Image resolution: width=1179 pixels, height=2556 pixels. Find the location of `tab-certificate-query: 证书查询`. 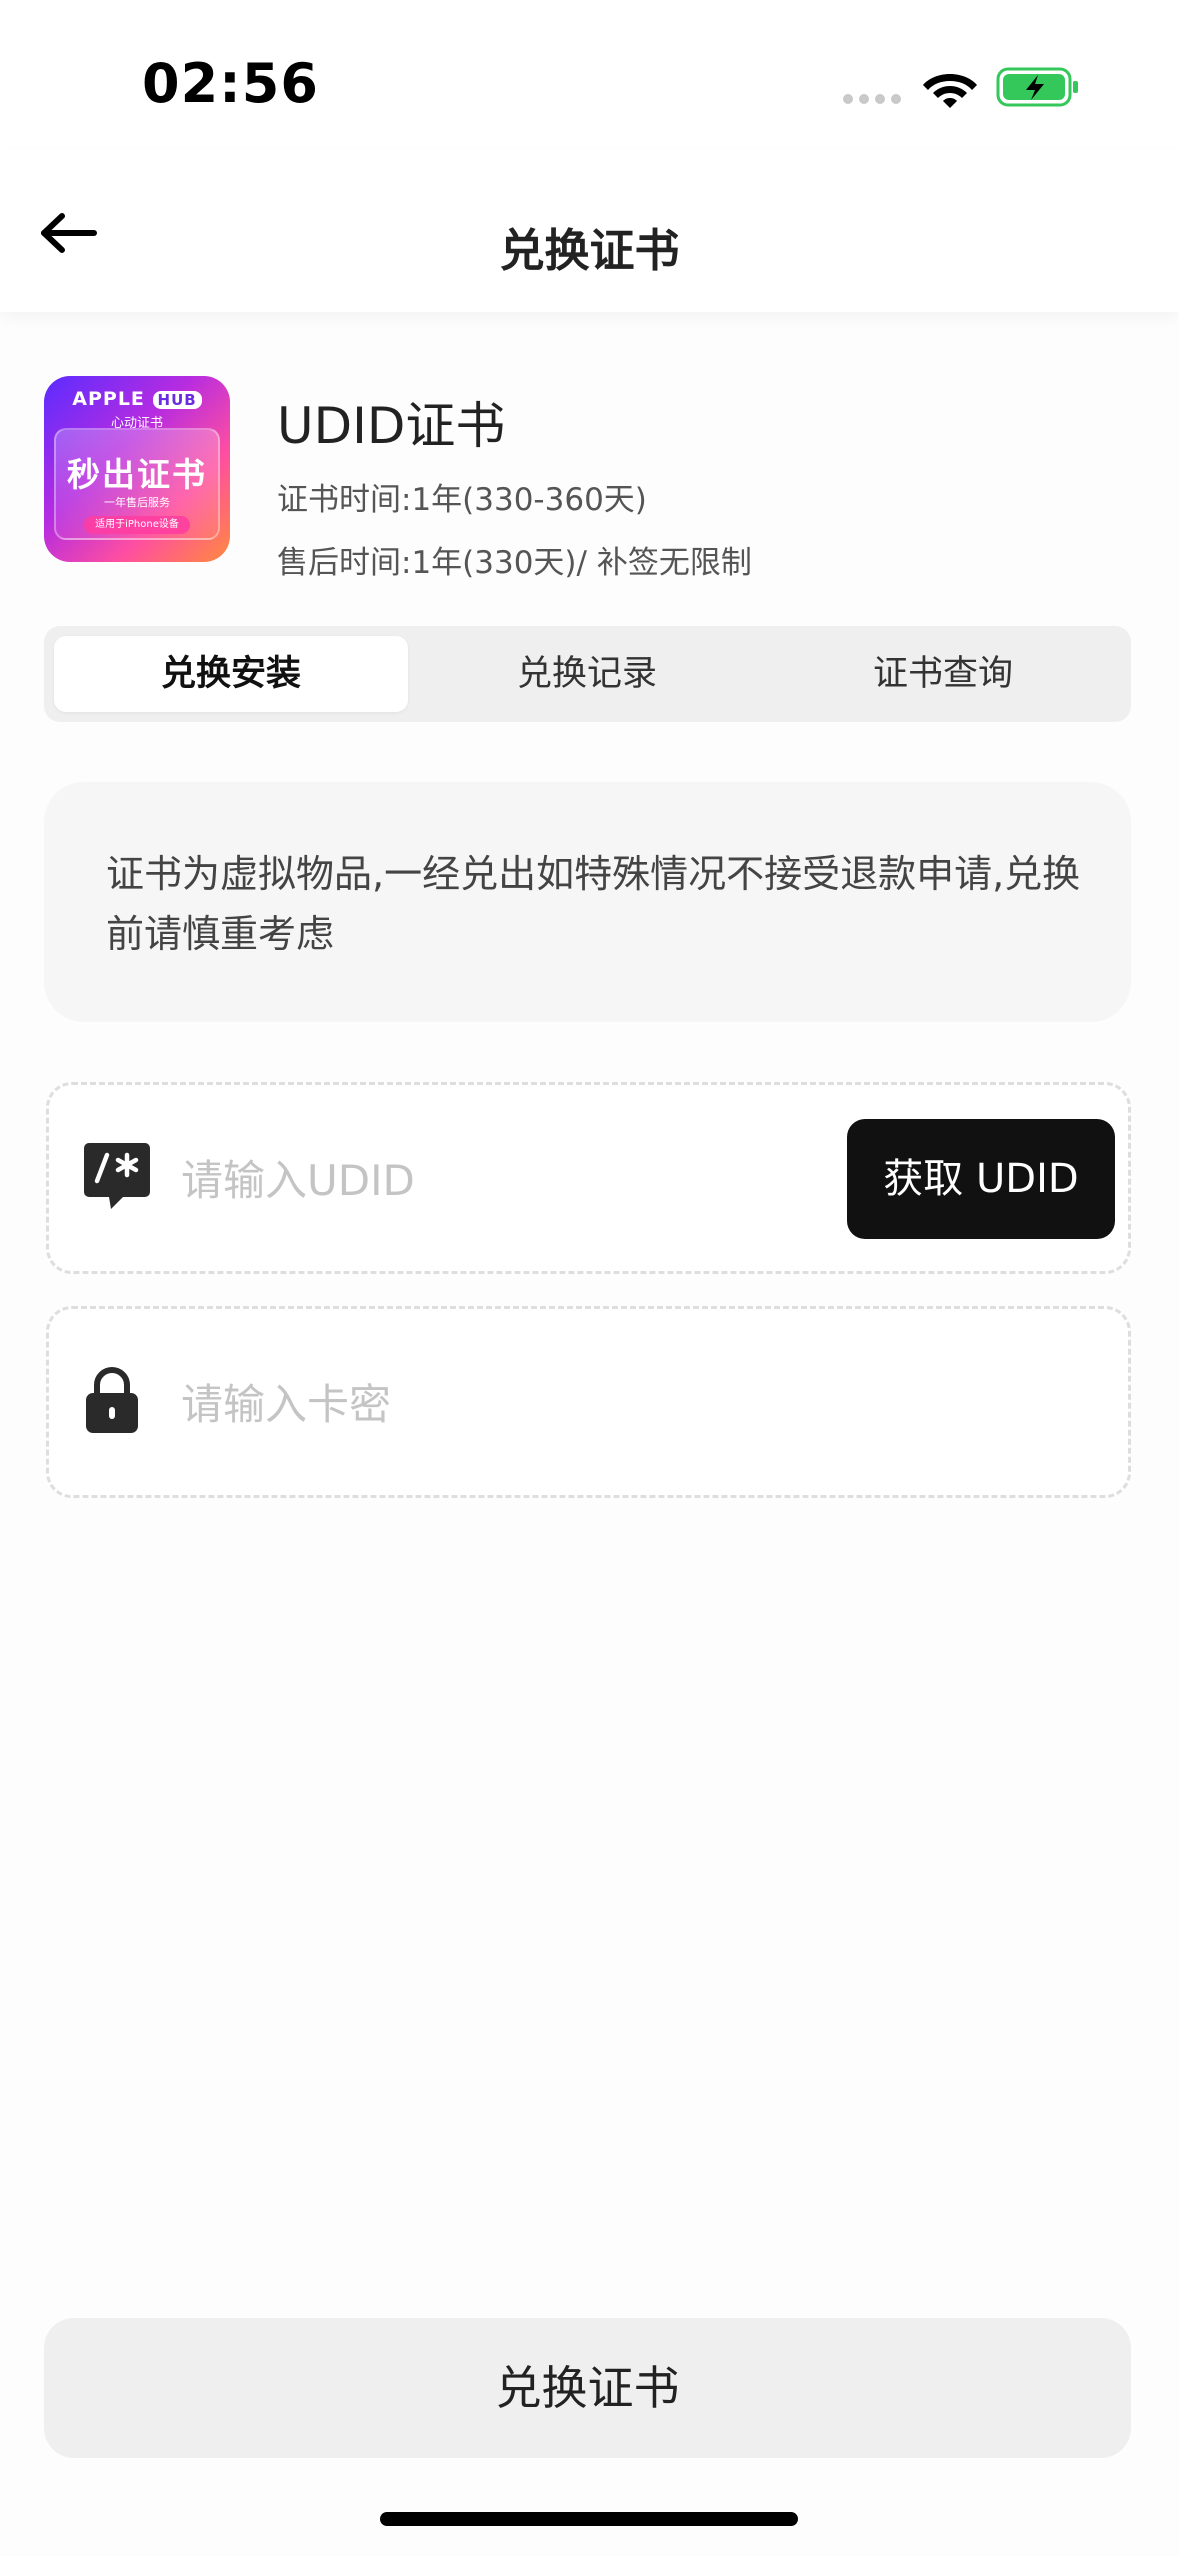

tab-certificate-query: 证书查询 is located at coordinates (943, 674).